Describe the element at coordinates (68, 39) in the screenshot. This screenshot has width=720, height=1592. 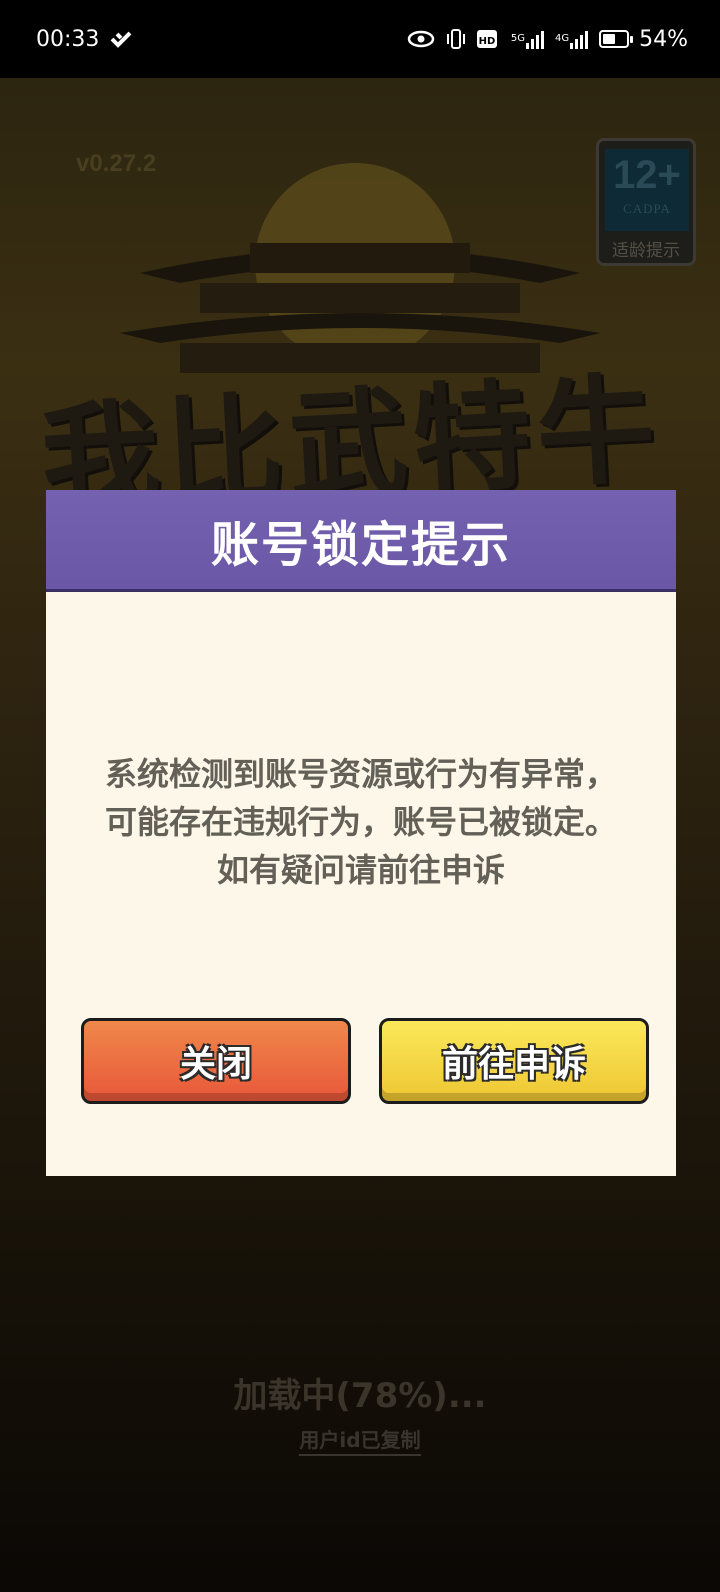
I see `status-time: 00:33` at that location.